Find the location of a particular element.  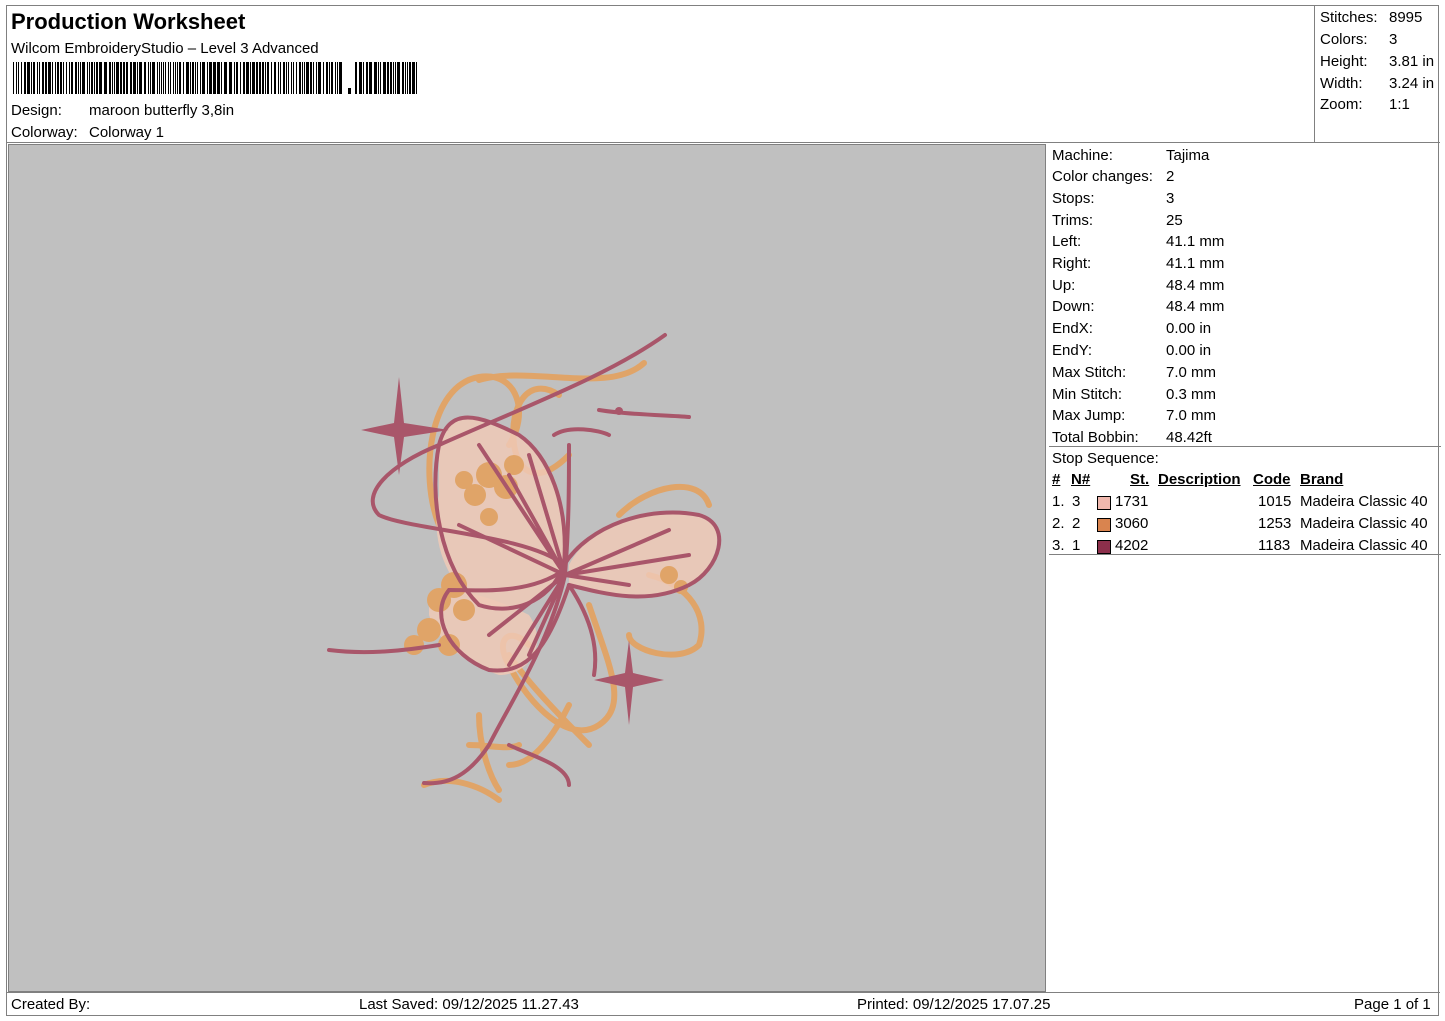

param-row: Trims: 25 is located at coordinates (1117, 220).